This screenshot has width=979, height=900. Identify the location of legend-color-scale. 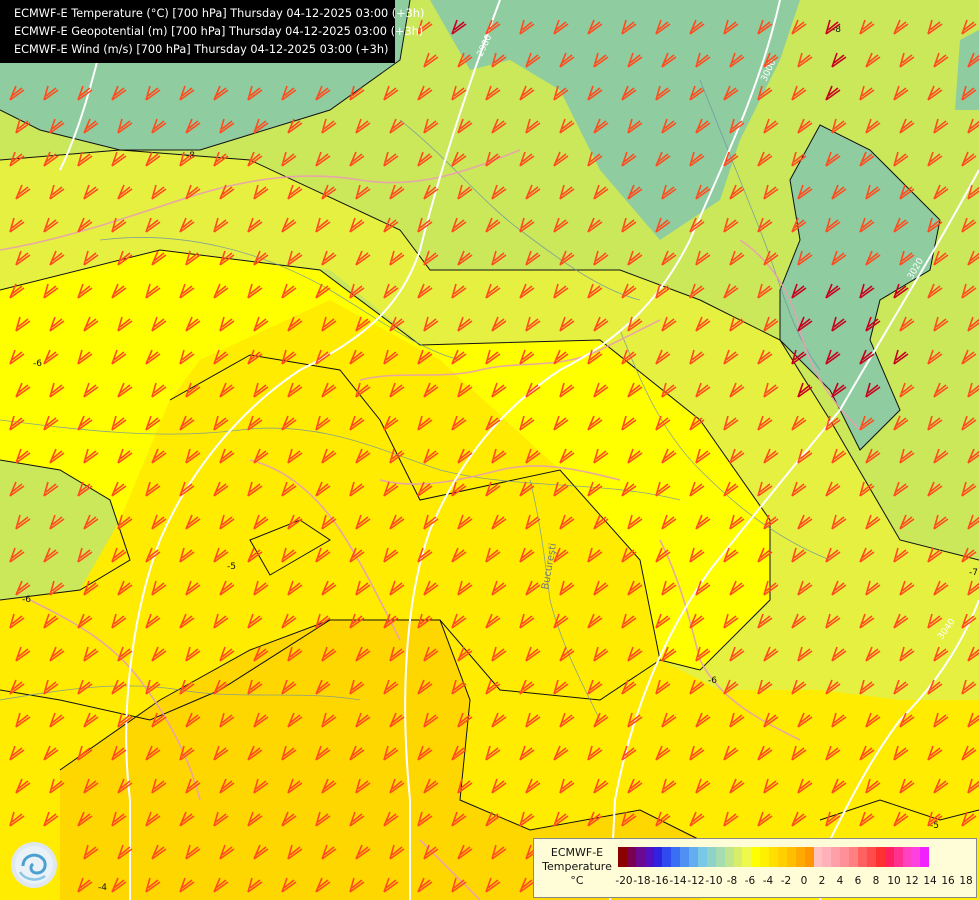
(774, 857).